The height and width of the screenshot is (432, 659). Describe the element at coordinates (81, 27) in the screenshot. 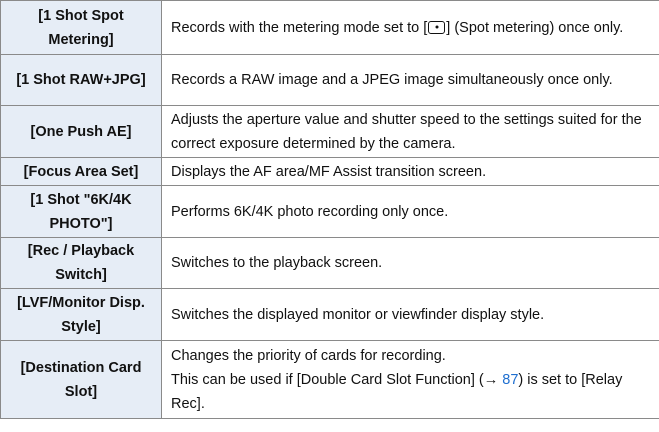

I see `function-name: [1 Shot Spot Metering]` at that location.